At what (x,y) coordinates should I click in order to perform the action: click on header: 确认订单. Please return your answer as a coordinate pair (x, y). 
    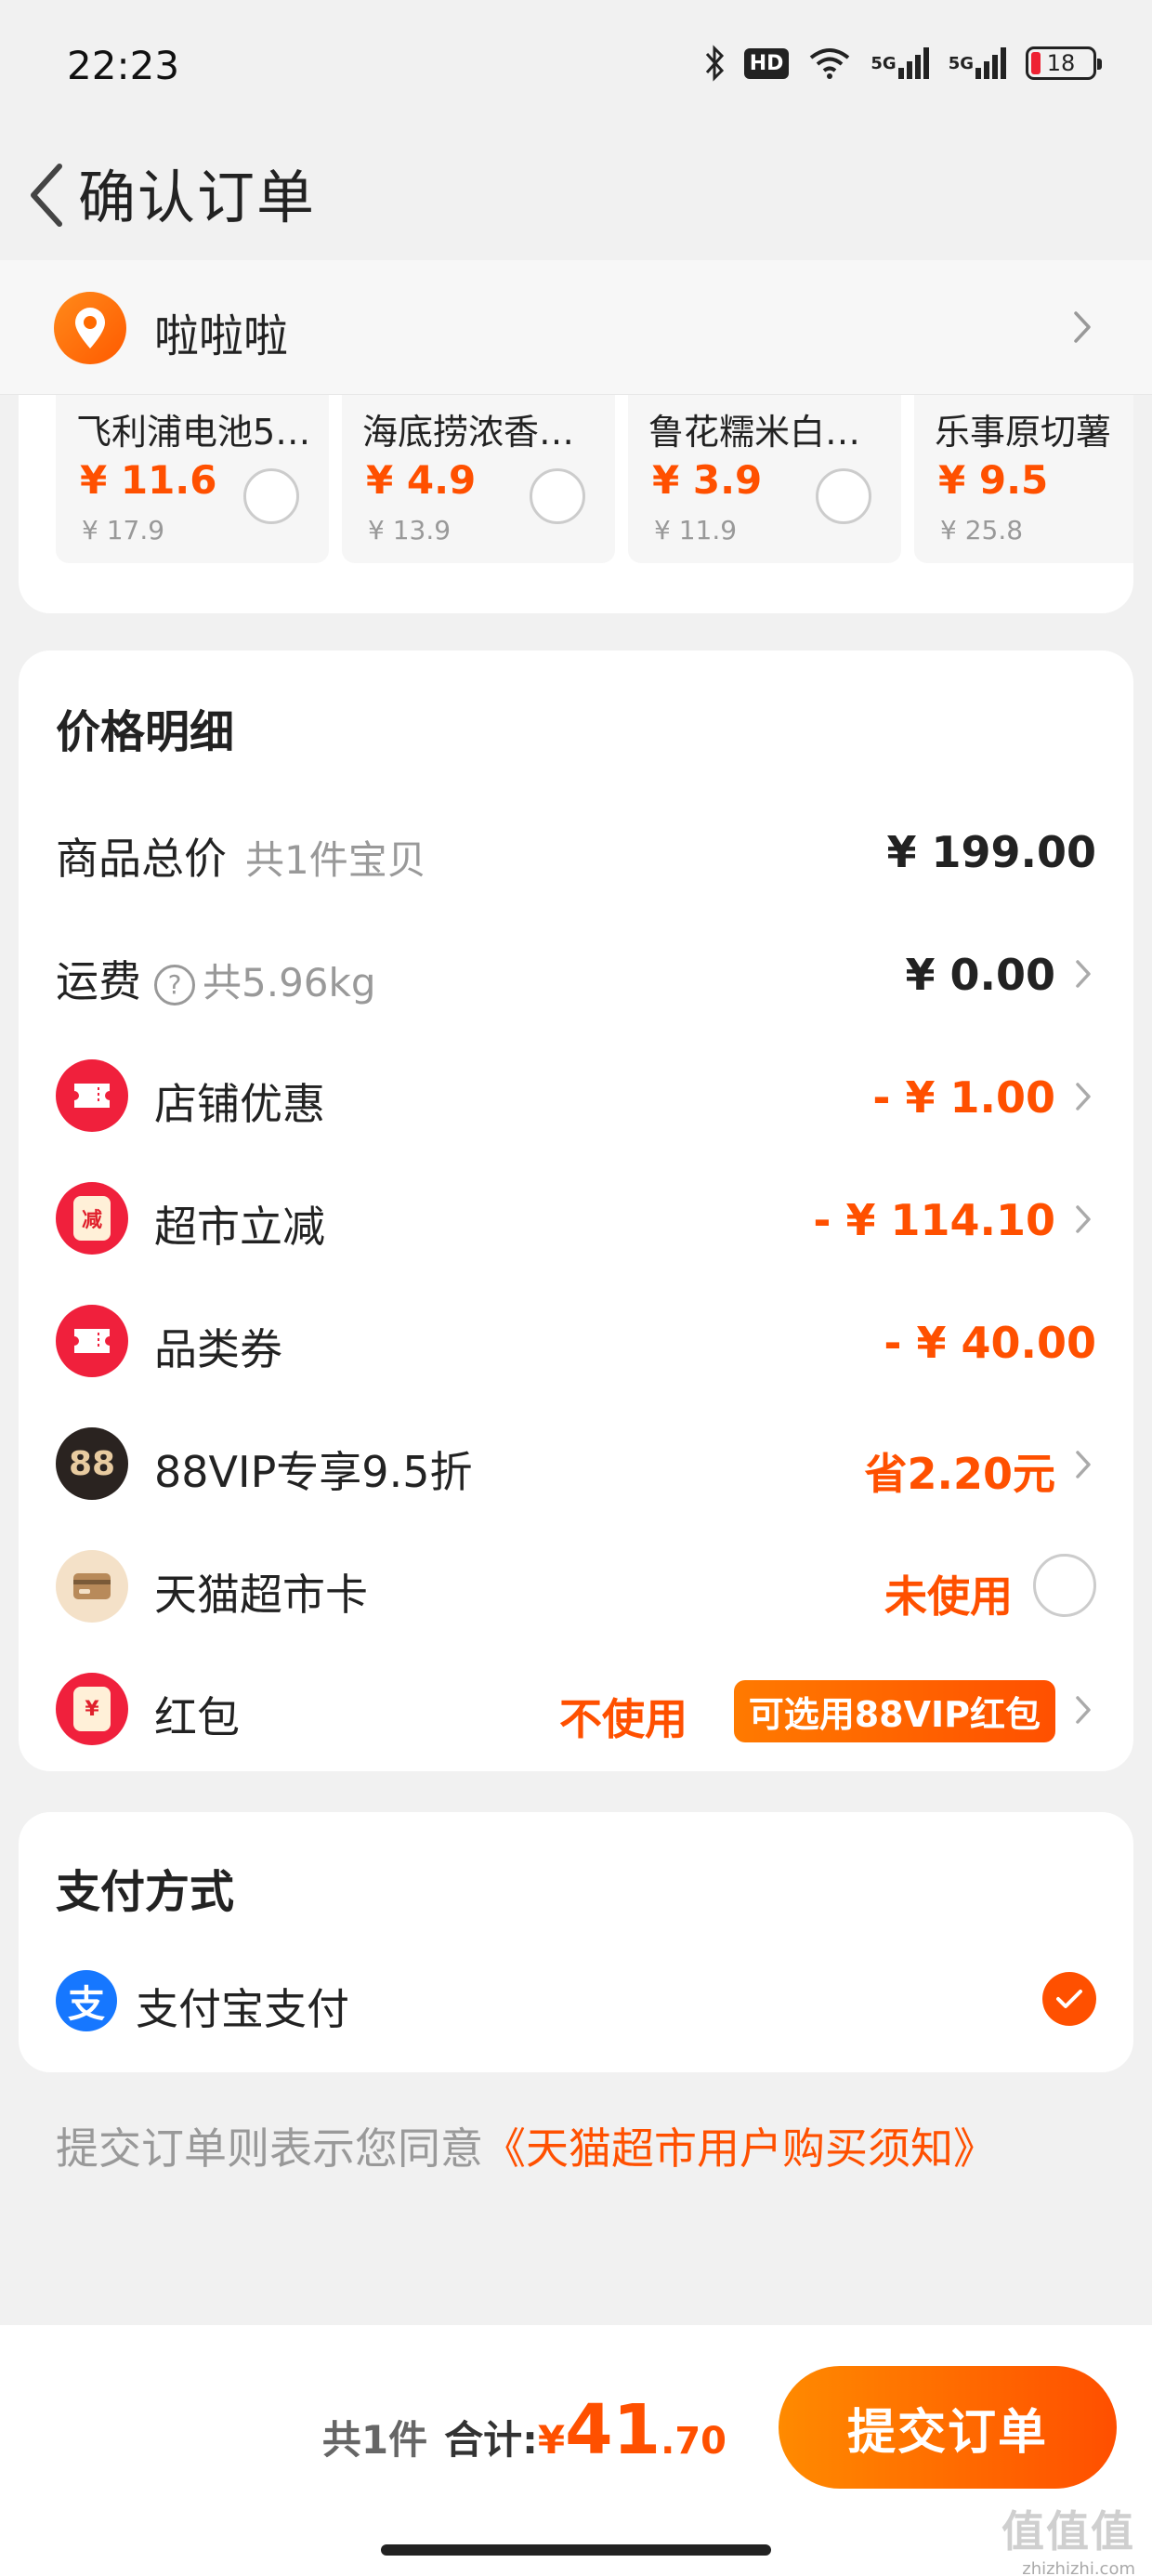
    Looking at the image, I should click on (576, 195).